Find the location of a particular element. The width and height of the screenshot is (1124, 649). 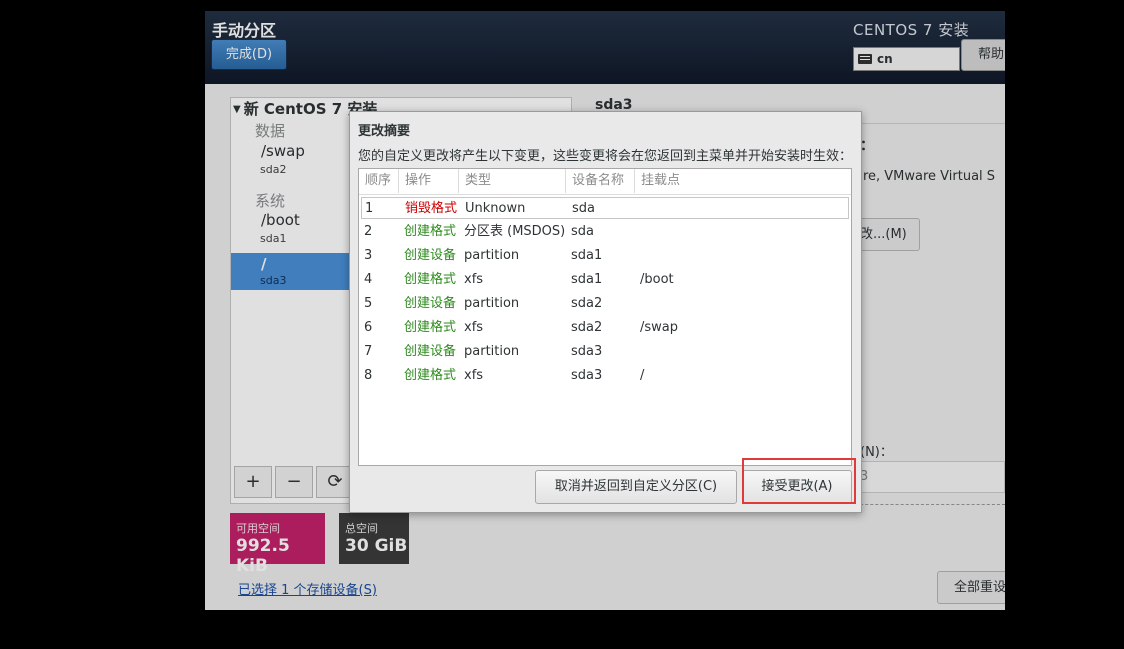

table-row: 8 创建格式 xfs sda3 / is located at coordinates (605, 376).